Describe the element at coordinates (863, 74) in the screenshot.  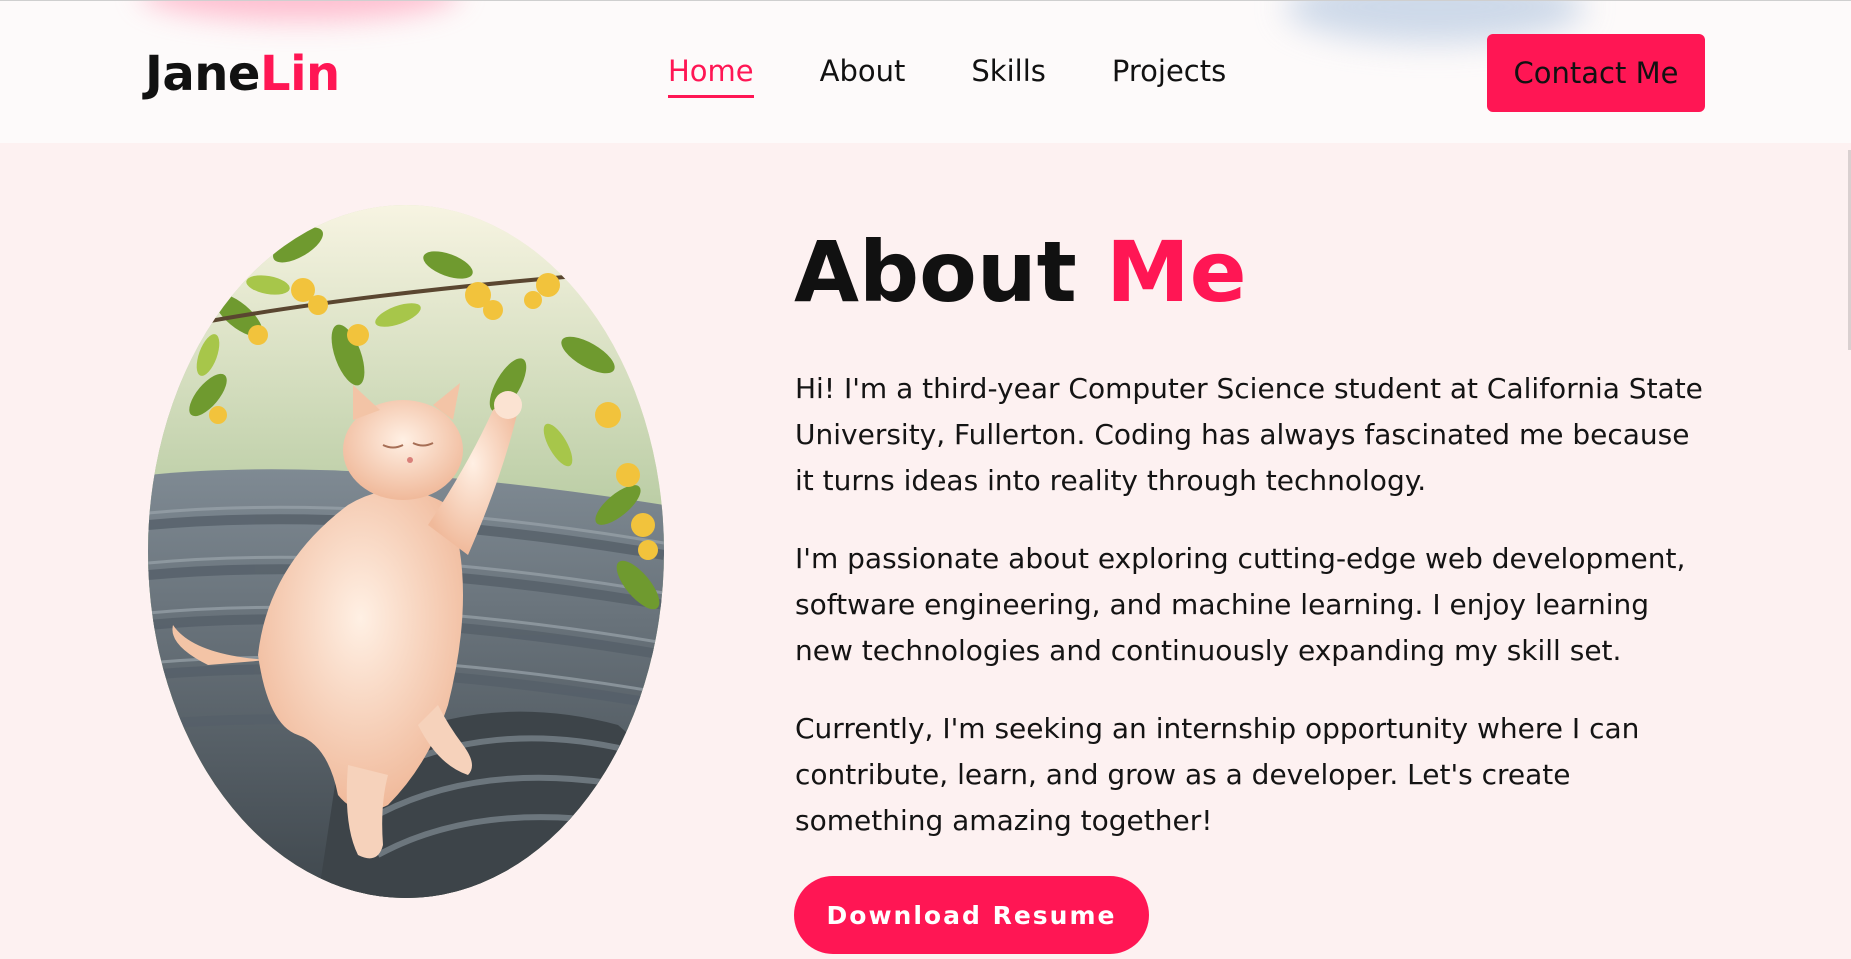
I see `nav-link-about: About` at that location.